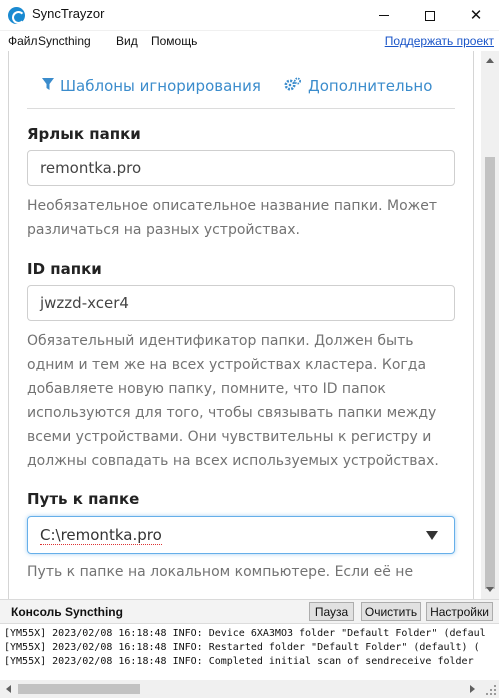 Image resolution: width=499 pixels, height=698 pixels. Describe the element at coordinates (473, 325) in the screenshot. I see `dialog-right-border` at that location.